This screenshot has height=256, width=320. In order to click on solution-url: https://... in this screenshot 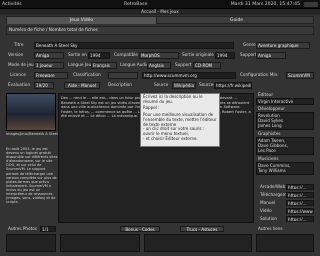, I will do `click(300, 219)`.